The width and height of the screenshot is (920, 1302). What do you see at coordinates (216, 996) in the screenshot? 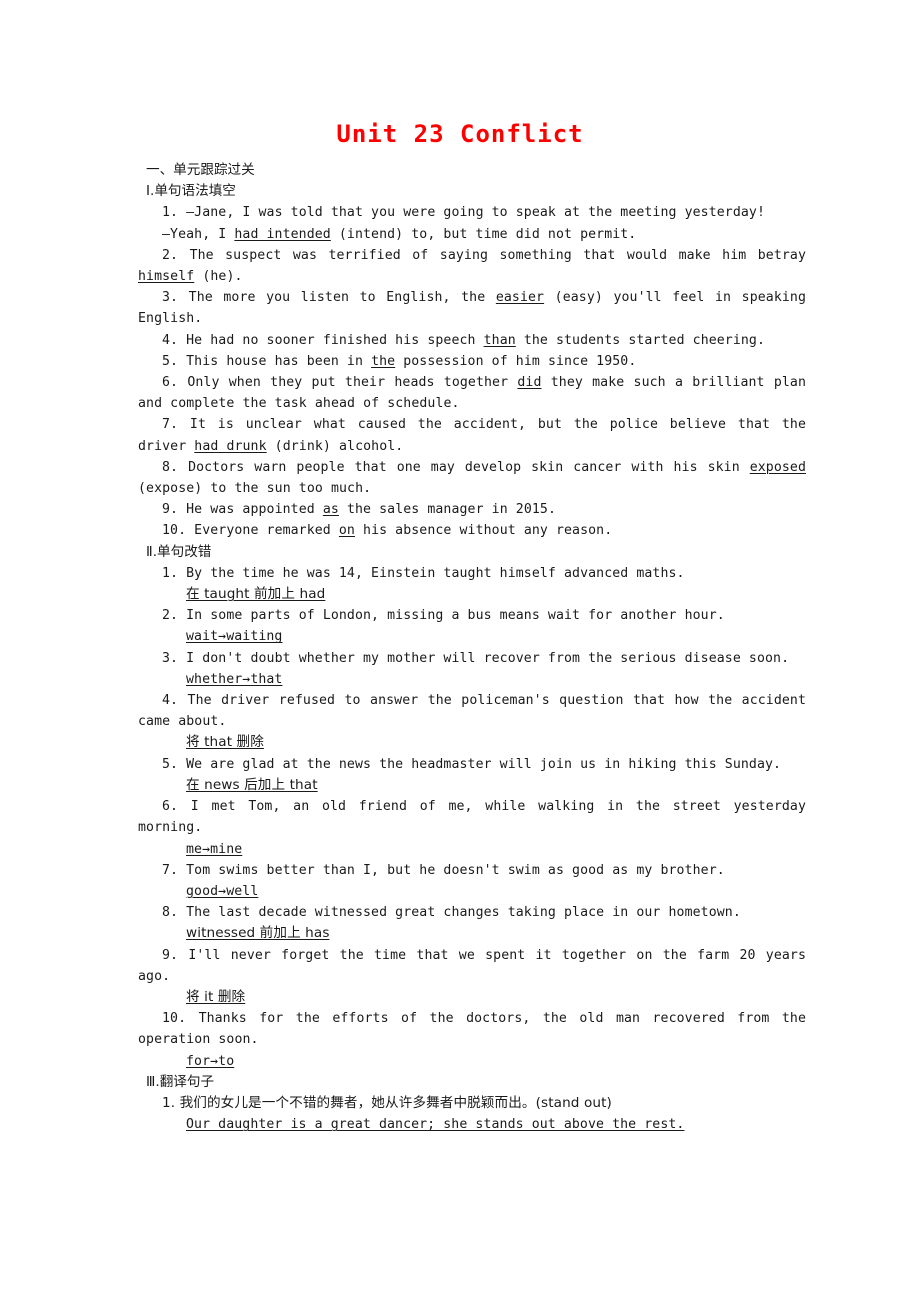
I see `part2-item-9-answer: 将 it 删除` at bounding box center [216, 996].